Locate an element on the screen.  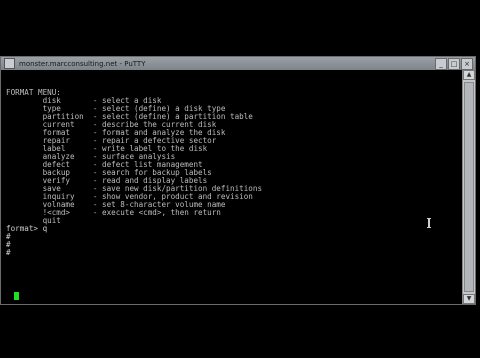
scroll-thumb is located at coordinates (469, 187).